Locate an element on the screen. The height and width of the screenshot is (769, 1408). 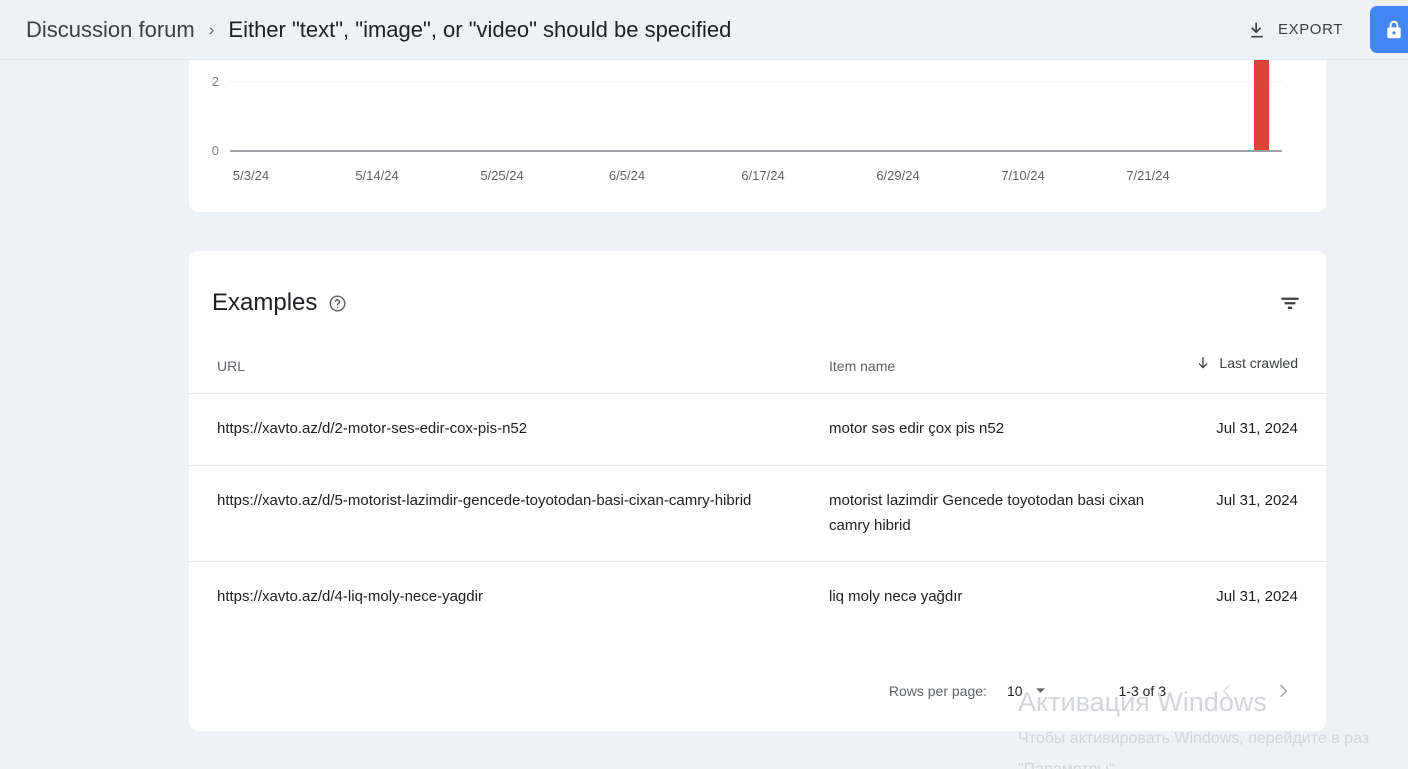
breadcrumb-root-link: Discussion forum is located at coordinates (110, 30).